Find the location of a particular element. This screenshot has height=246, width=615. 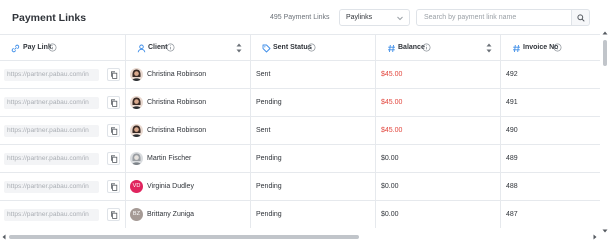

column-header-balance: Balance is located at coordinates (438, 48).